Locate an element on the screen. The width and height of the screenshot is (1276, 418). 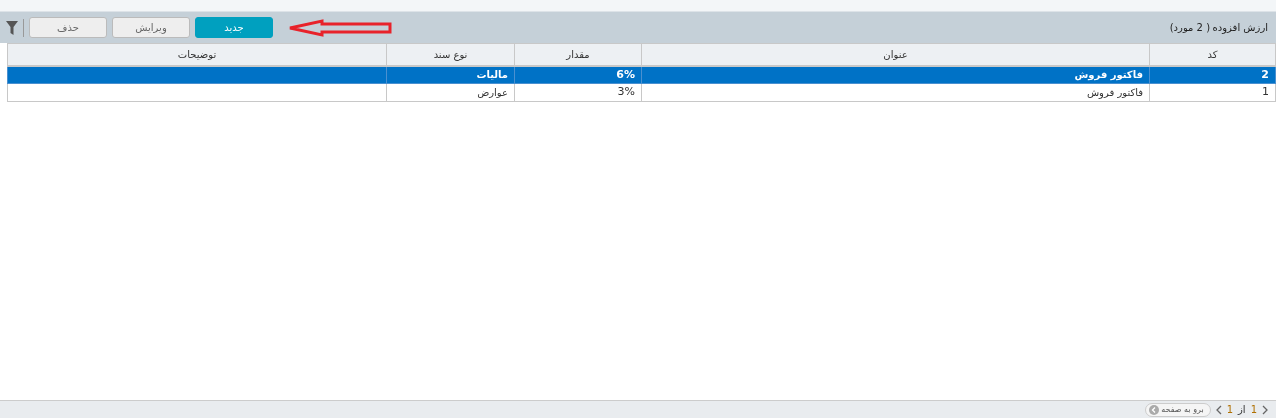
toolbar-button: حذف is located at coordinates (68, 27).